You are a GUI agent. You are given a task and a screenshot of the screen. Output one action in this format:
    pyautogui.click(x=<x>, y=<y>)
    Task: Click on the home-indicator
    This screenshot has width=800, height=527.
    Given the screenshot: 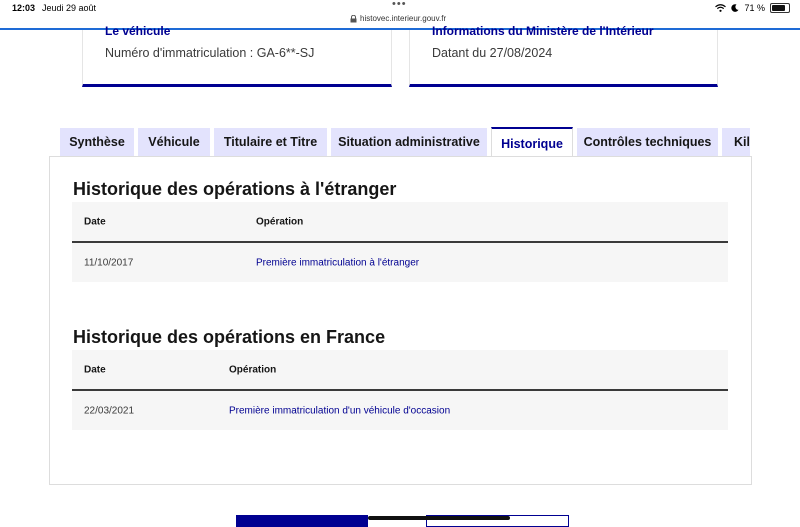 What is the action you would take?
    pyautogui.click(x=439, y=518)
    